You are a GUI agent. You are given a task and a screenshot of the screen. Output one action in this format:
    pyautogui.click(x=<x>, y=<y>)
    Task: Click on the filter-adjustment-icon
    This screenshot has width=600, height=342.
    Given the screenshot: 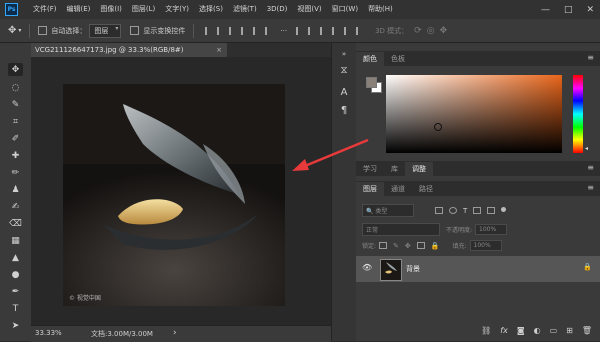 What is the action you would take?
    pyautogui.click(x=453, y=210)
    